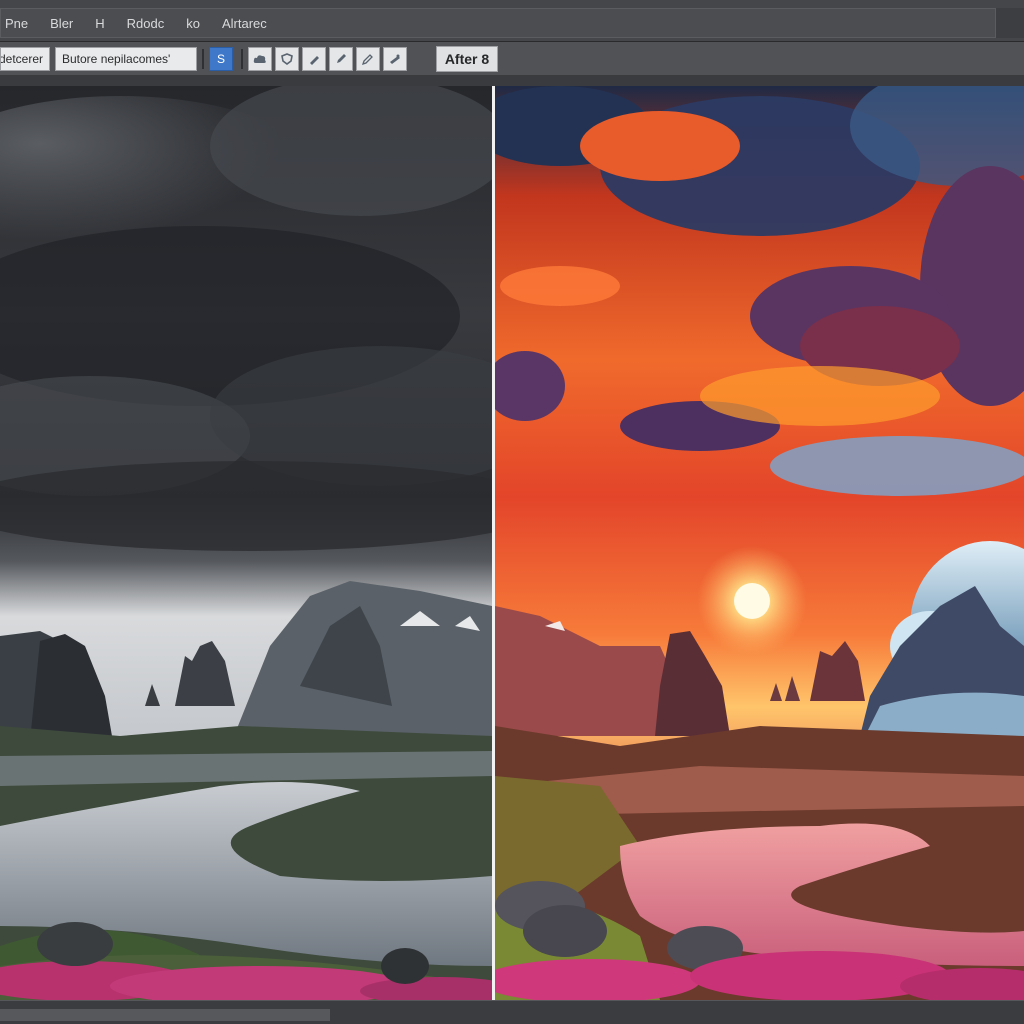 The width and height of the screenshot is (1024, 1024). Describe the element at coordinates (146, 23) in the screenshot. I see `menu-item-tools: Rdodc` at that location.